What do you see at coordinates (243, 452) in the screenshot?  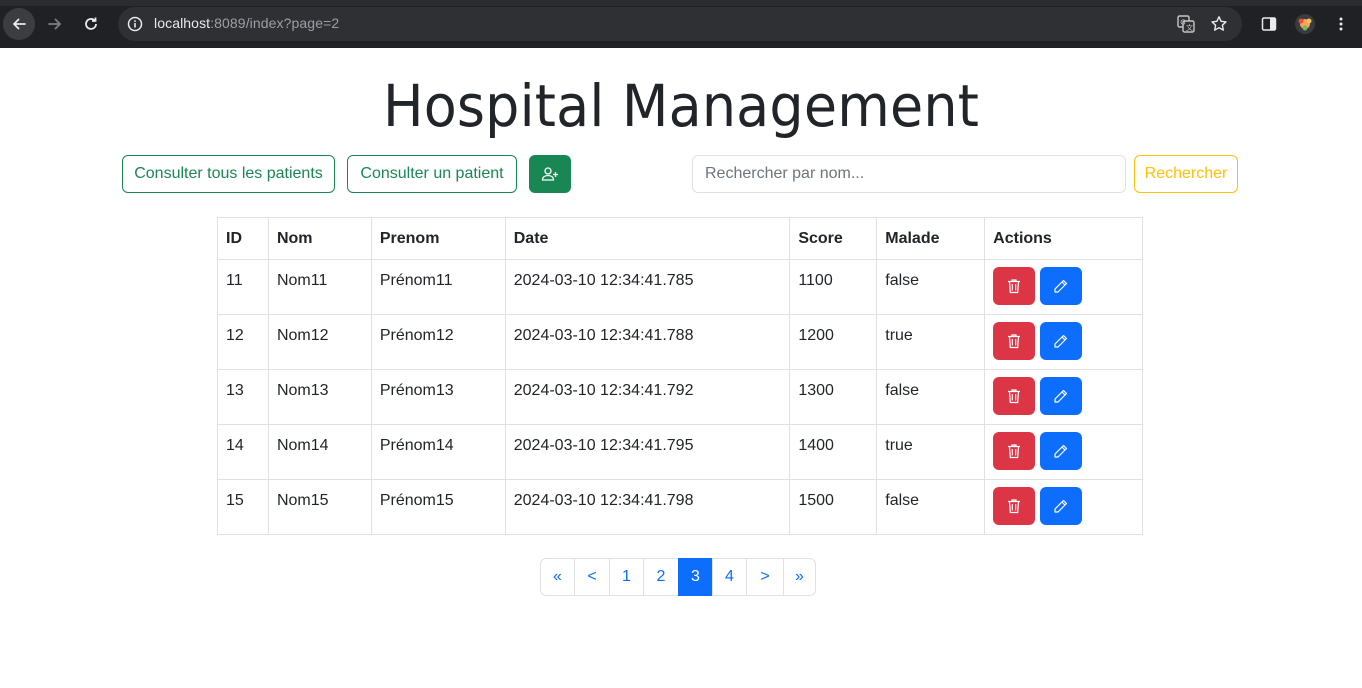 I see `cell-id: 14` at bounding box center [243, 452].